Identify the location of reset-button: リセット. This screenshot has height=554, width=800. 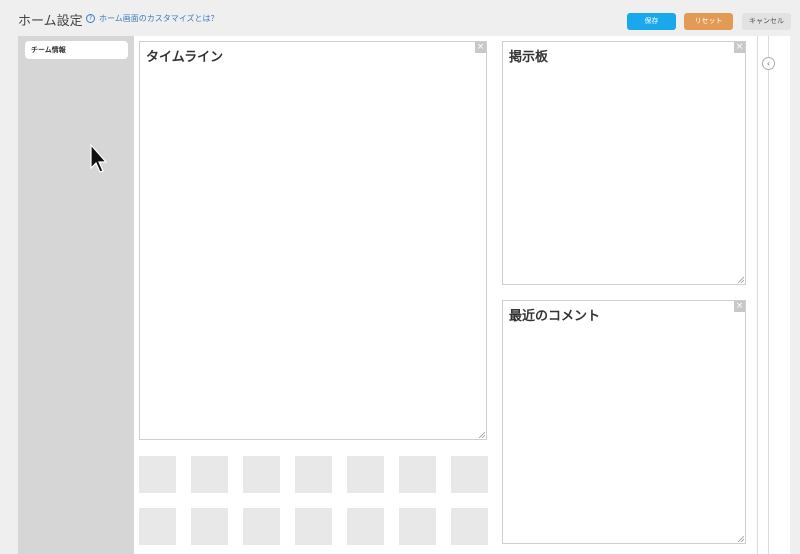
(708, 21).